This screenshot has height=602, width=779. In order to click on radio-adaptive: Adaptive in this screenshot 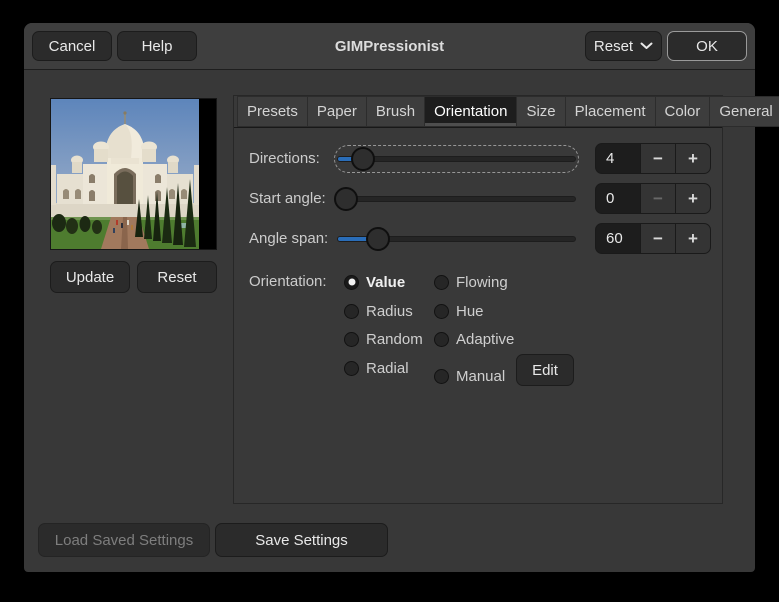, I will do `click(474, 339)`.